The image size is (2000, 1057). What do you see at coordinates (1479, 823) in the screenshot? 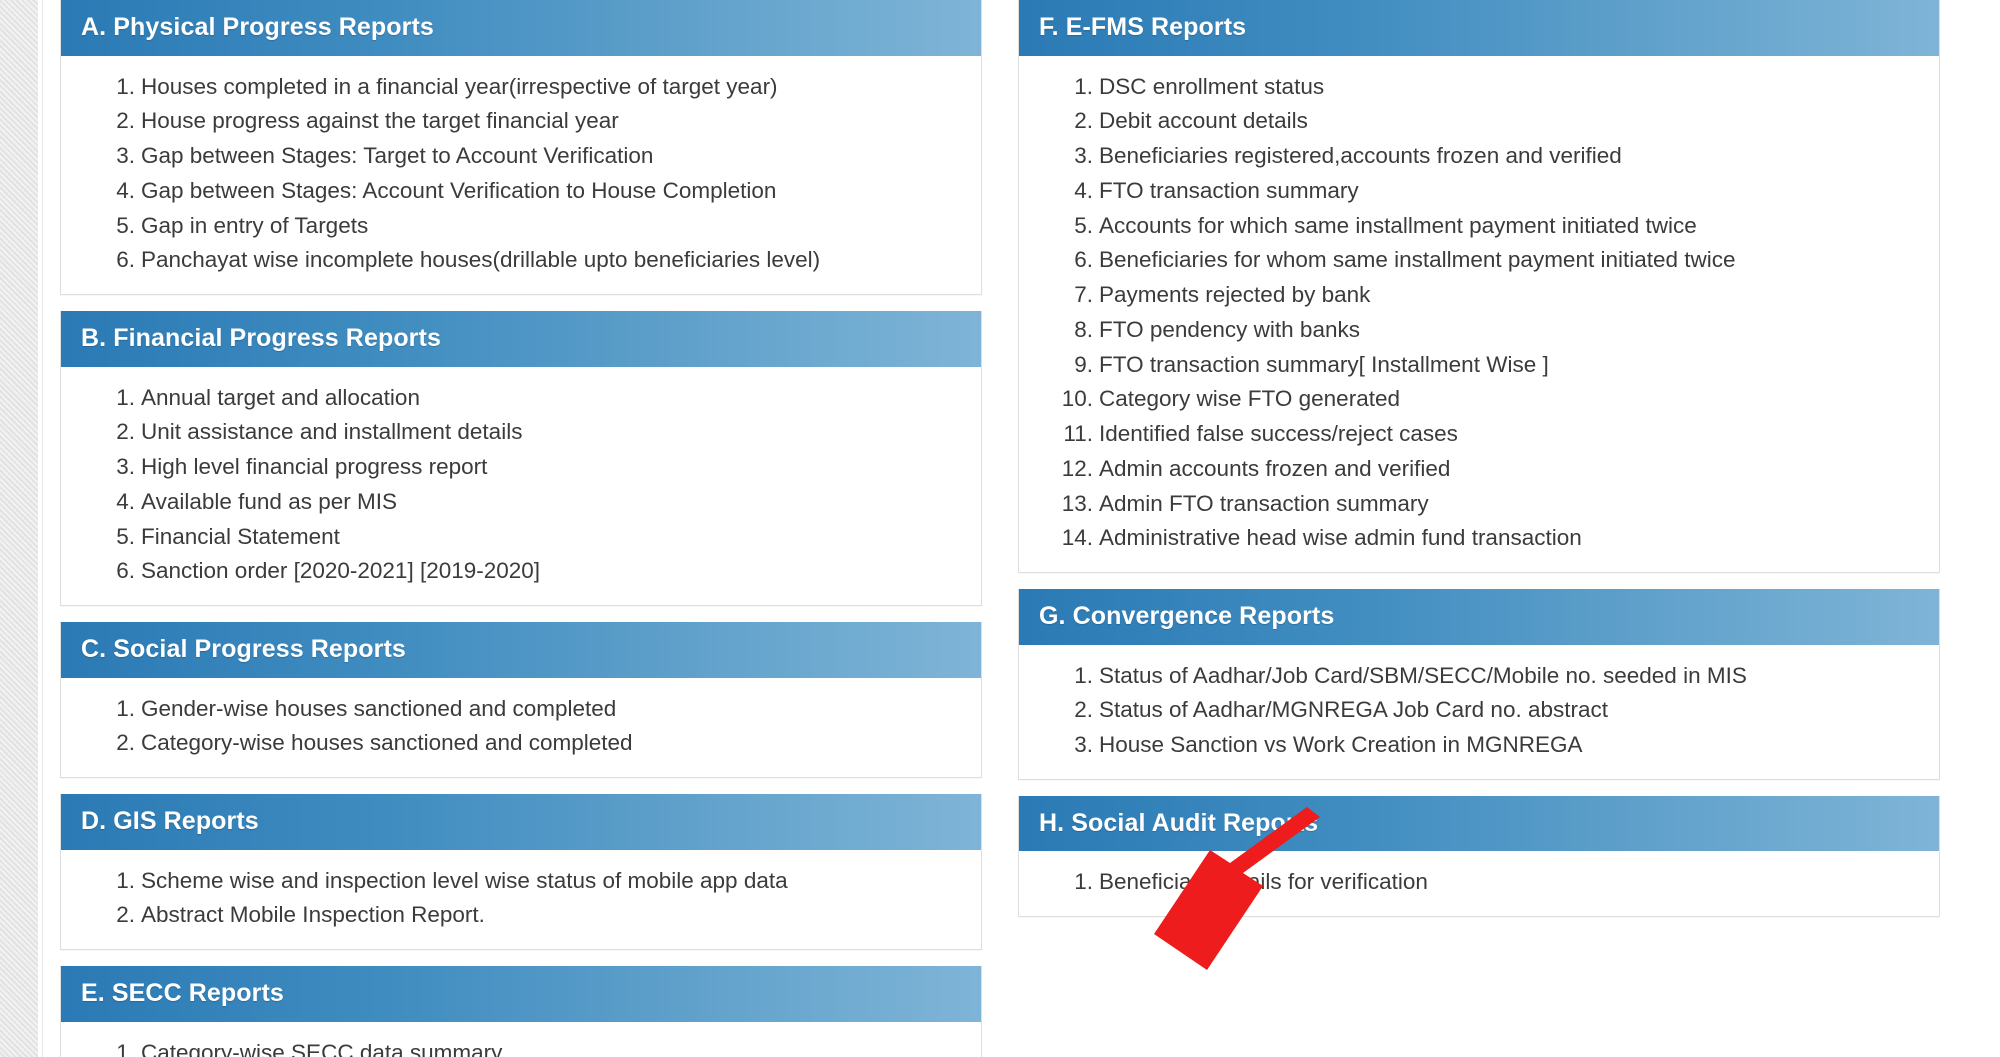
I see `panel-heading-social-audit: H. Social Audit Reports` at bounding box center [1479, 823].